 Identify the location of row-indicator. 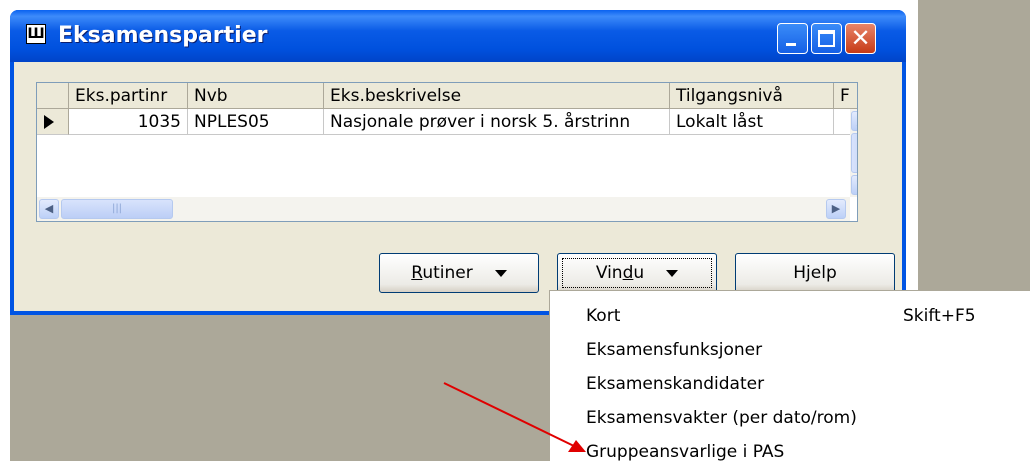
(53, 122).